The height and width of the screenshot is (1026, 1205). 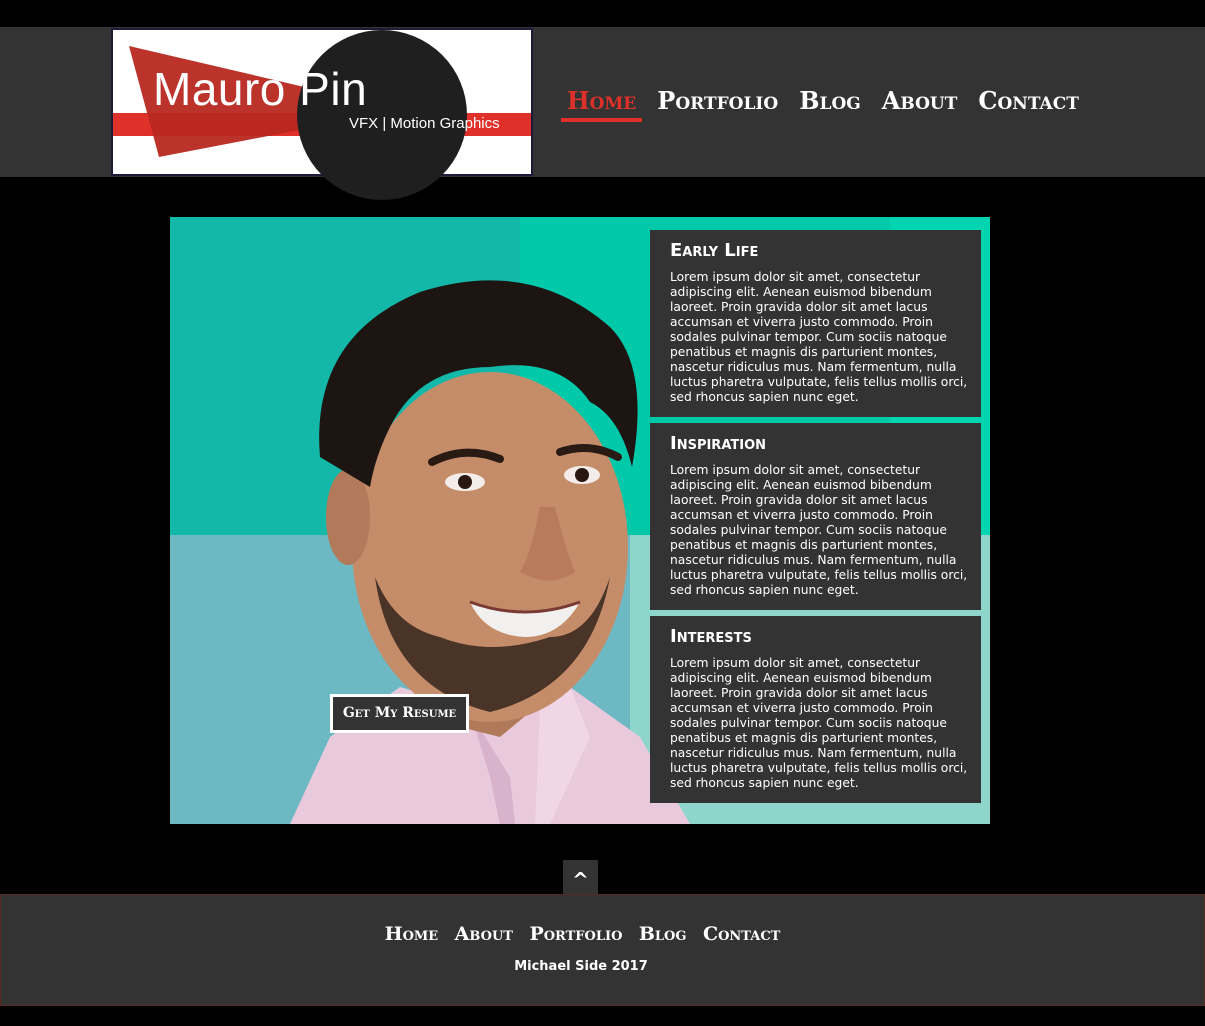 I want to click on logo-tagline: VFX | Motion Graphics, so click(x=424, y=123).